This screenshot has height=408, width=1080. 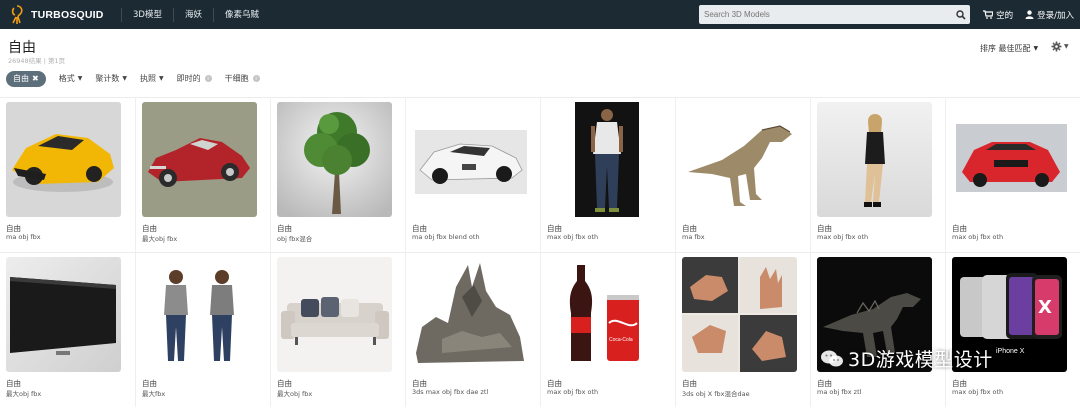 I want to click on red-muscle-car-image, so click(x=1009, y=159).